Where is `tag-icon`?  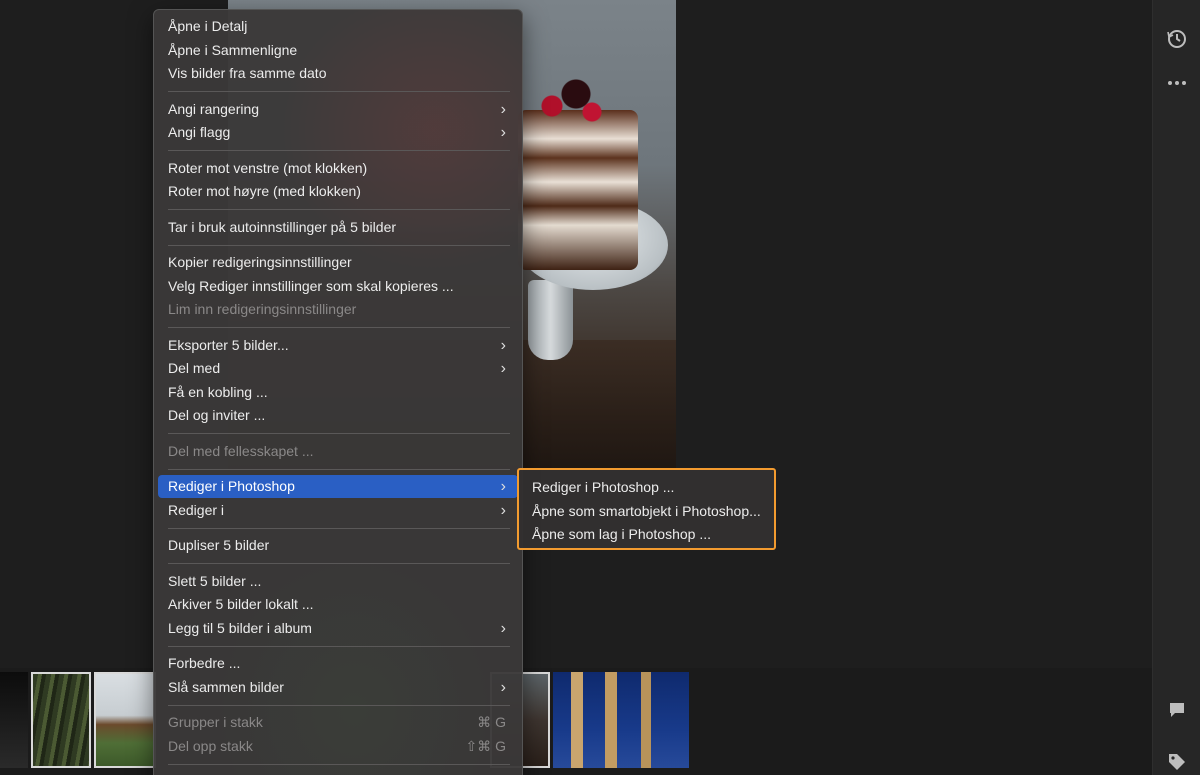 tag-icon is located at coordinates (1176, 763).